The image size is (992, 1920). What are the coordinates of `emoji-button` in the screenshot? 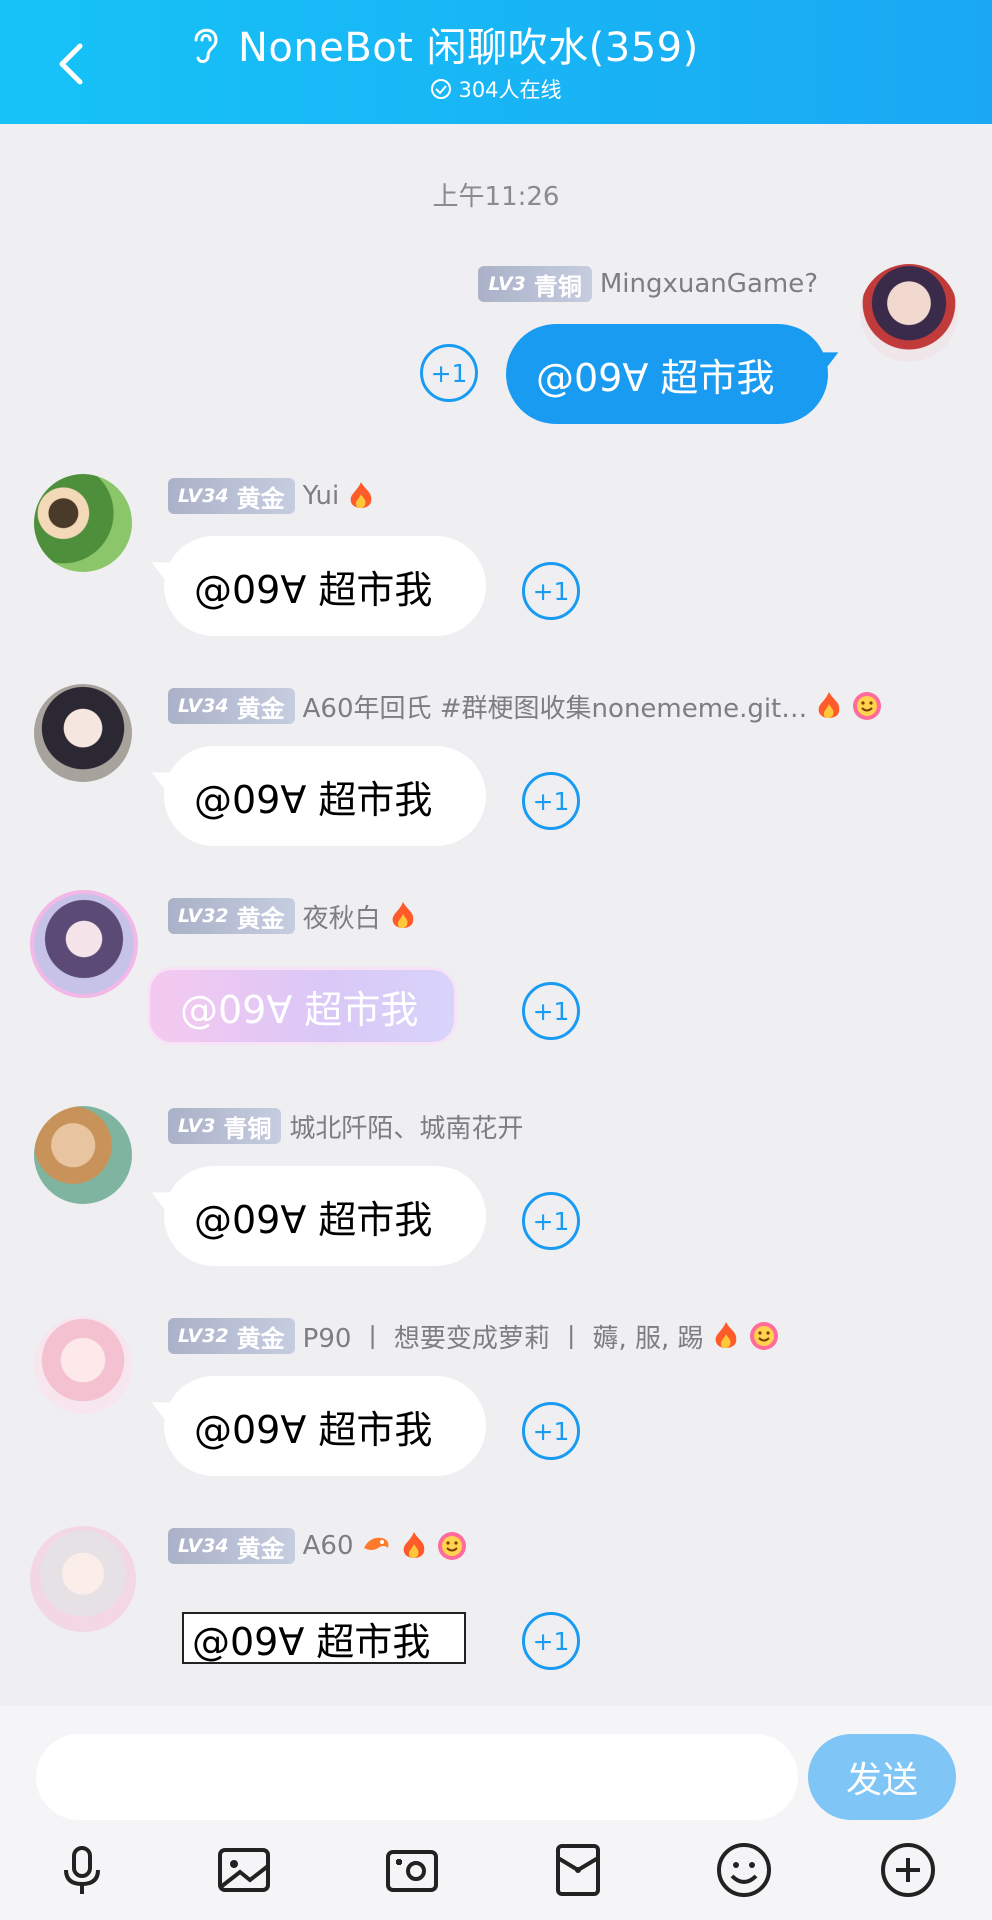 It's located at (744, 1870).